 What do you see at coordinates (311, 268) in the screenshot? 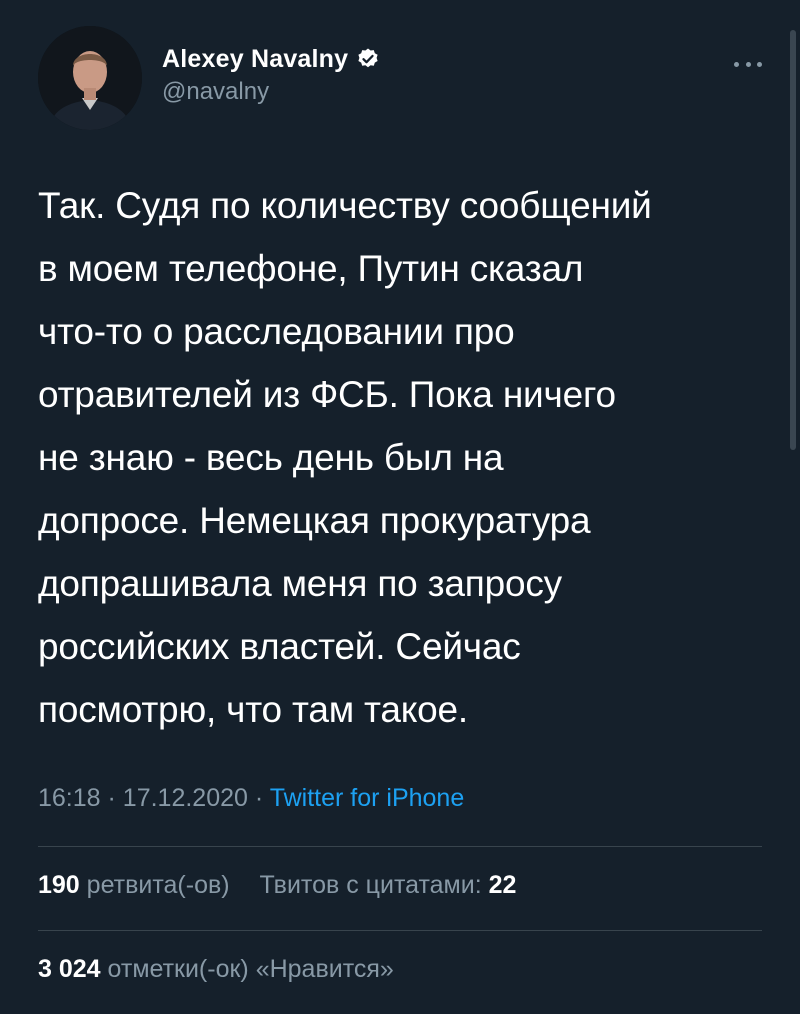
I see `tweet-text-line: в моем телефоне, Путин сказал` at bounding box center [311, 268].